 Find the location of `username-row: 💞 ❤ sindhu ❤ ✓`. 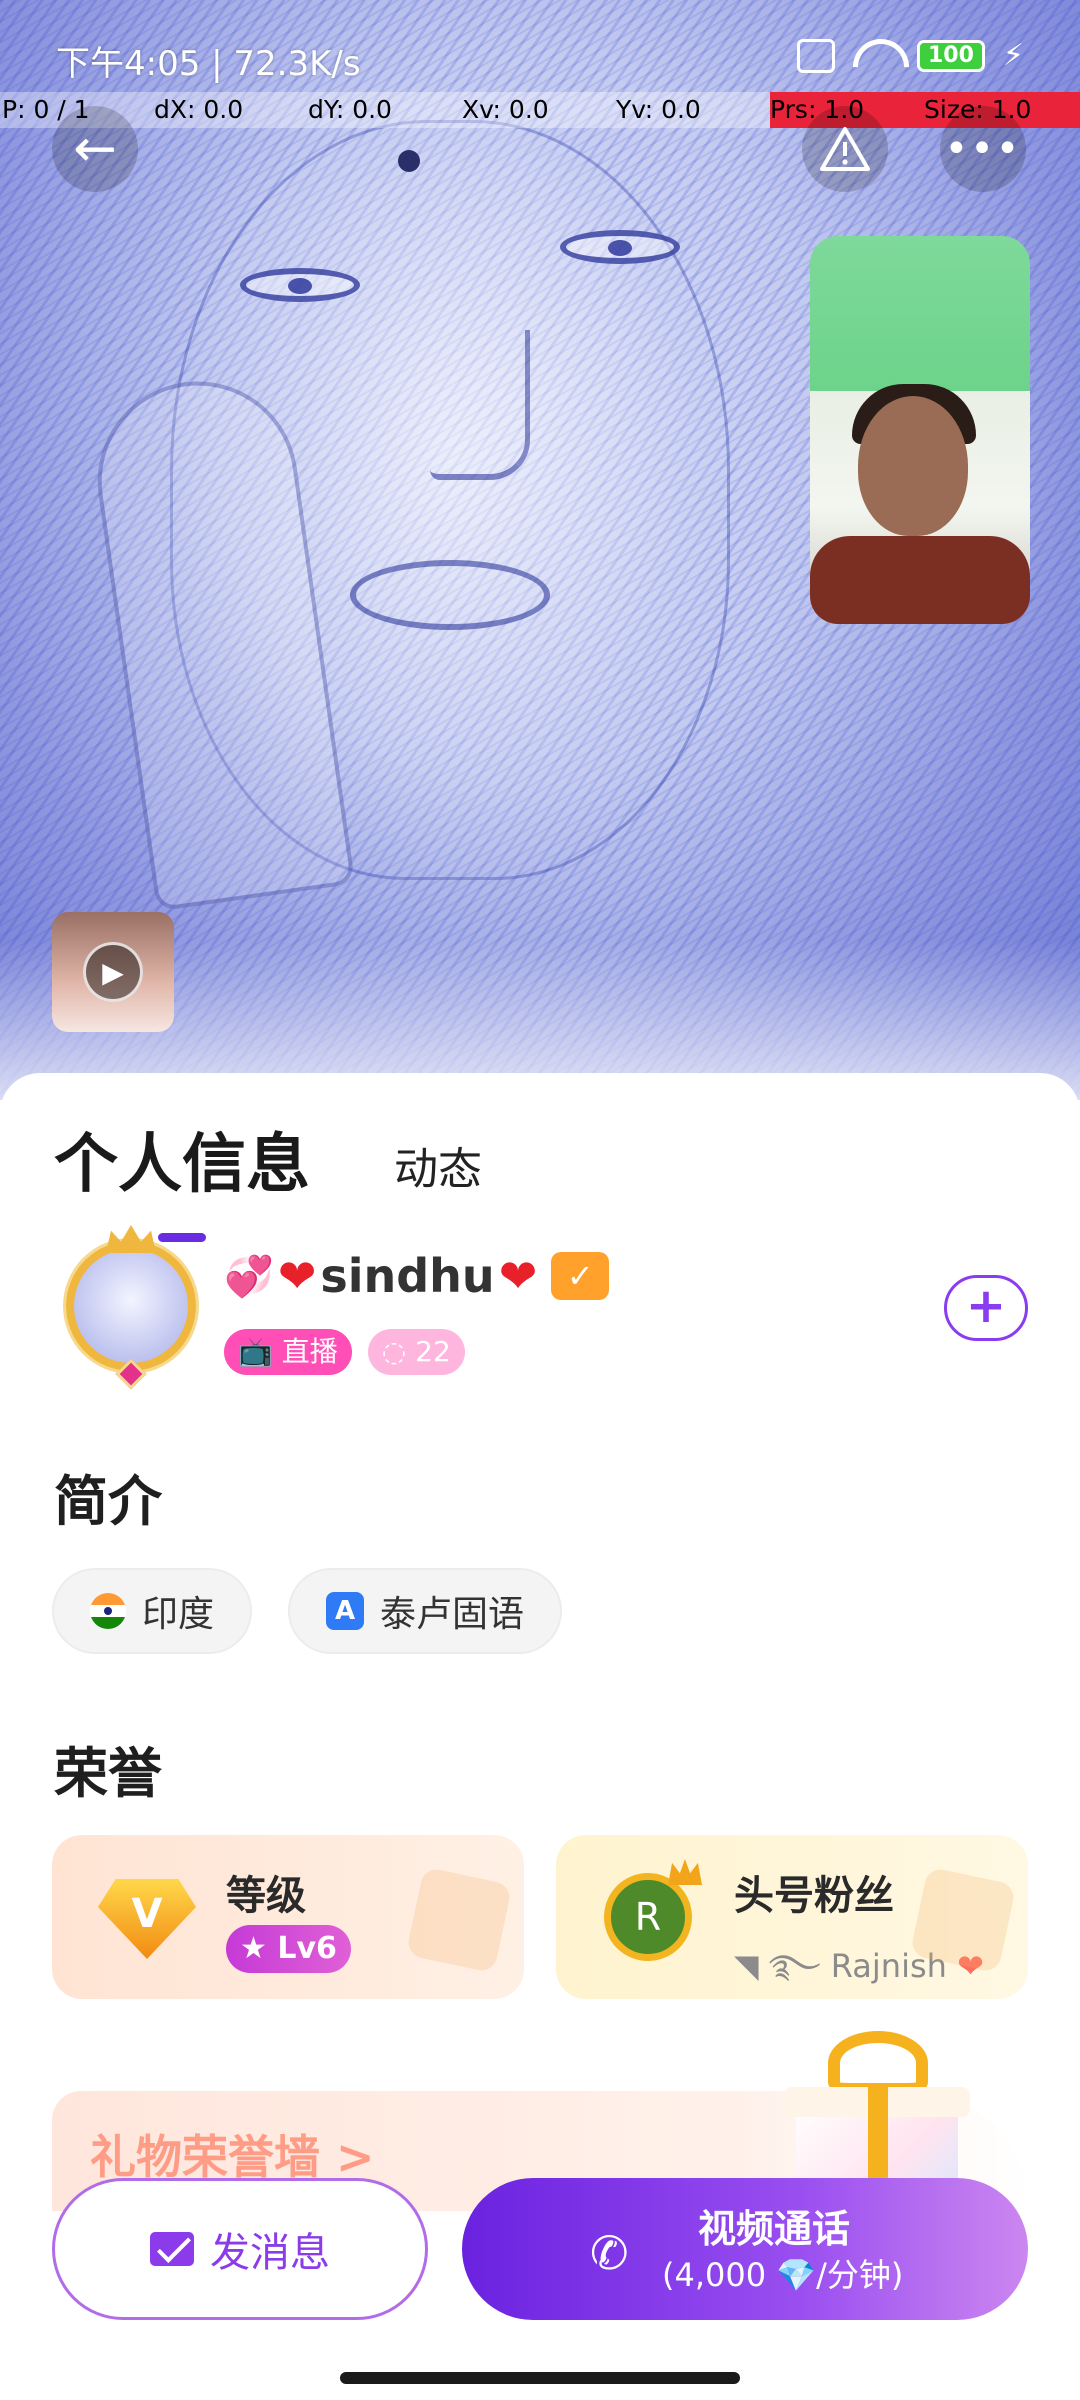

username-row: 💞 ❤ sindhu ❤ ✓ is located at coordinates (417, 1276).